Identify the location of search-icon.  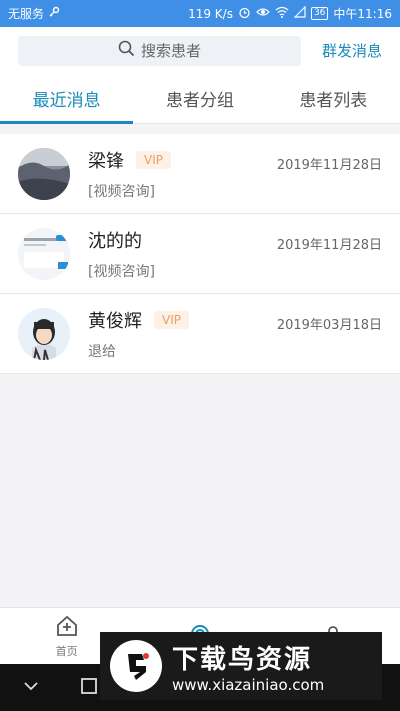
(126, 50).